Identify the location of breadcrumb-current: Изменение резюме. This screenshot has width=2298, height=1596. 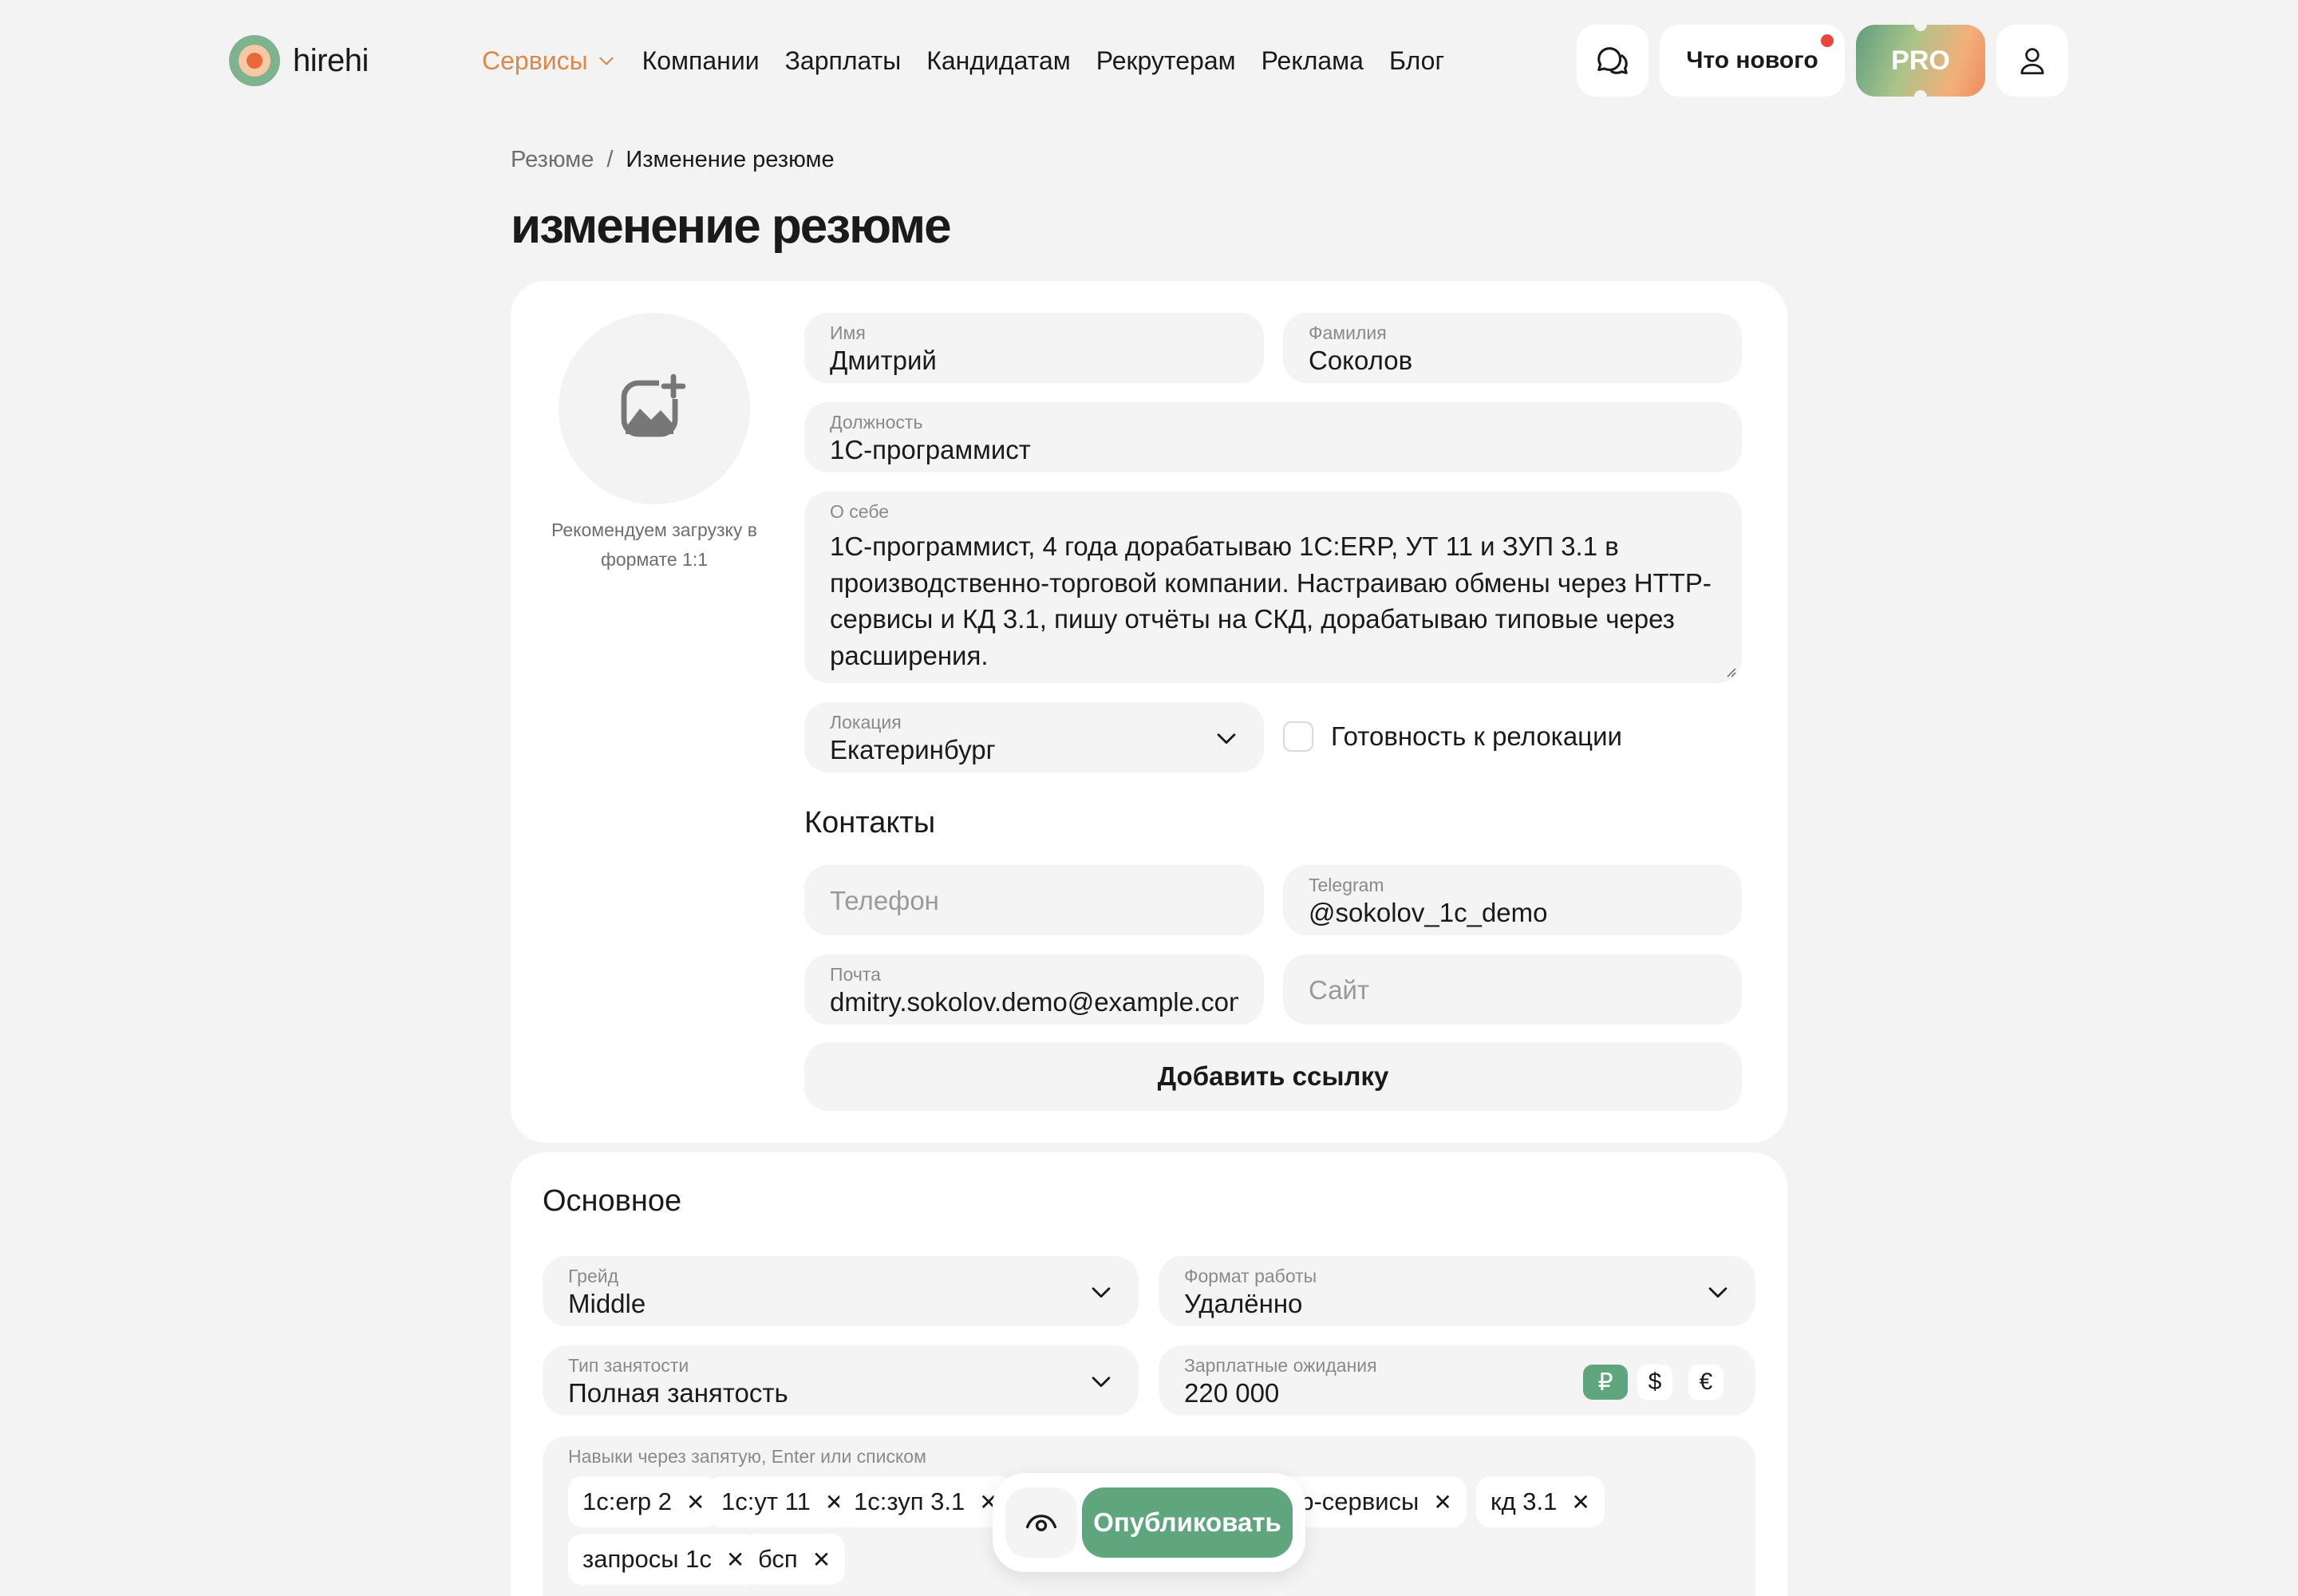
(731, 159).